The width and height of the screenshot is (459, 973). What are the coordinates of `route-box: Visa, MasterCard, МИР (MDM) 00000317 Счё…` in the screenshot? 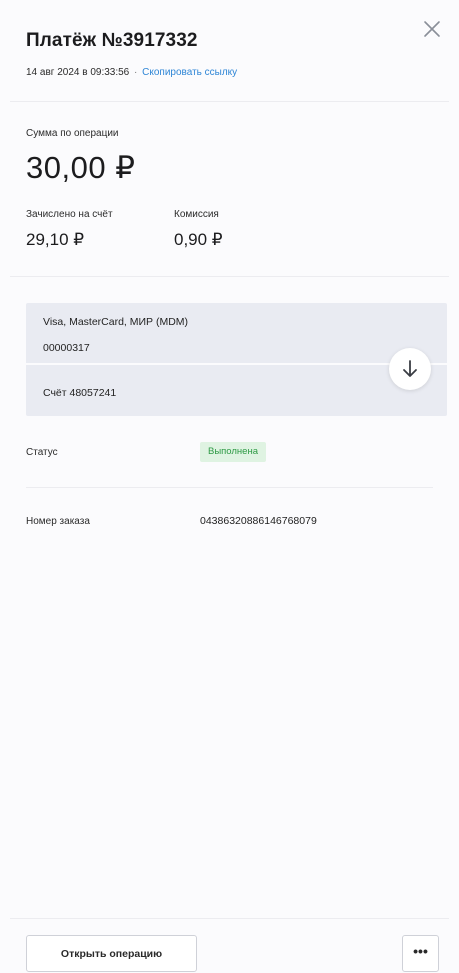 It's located at (236, 359).